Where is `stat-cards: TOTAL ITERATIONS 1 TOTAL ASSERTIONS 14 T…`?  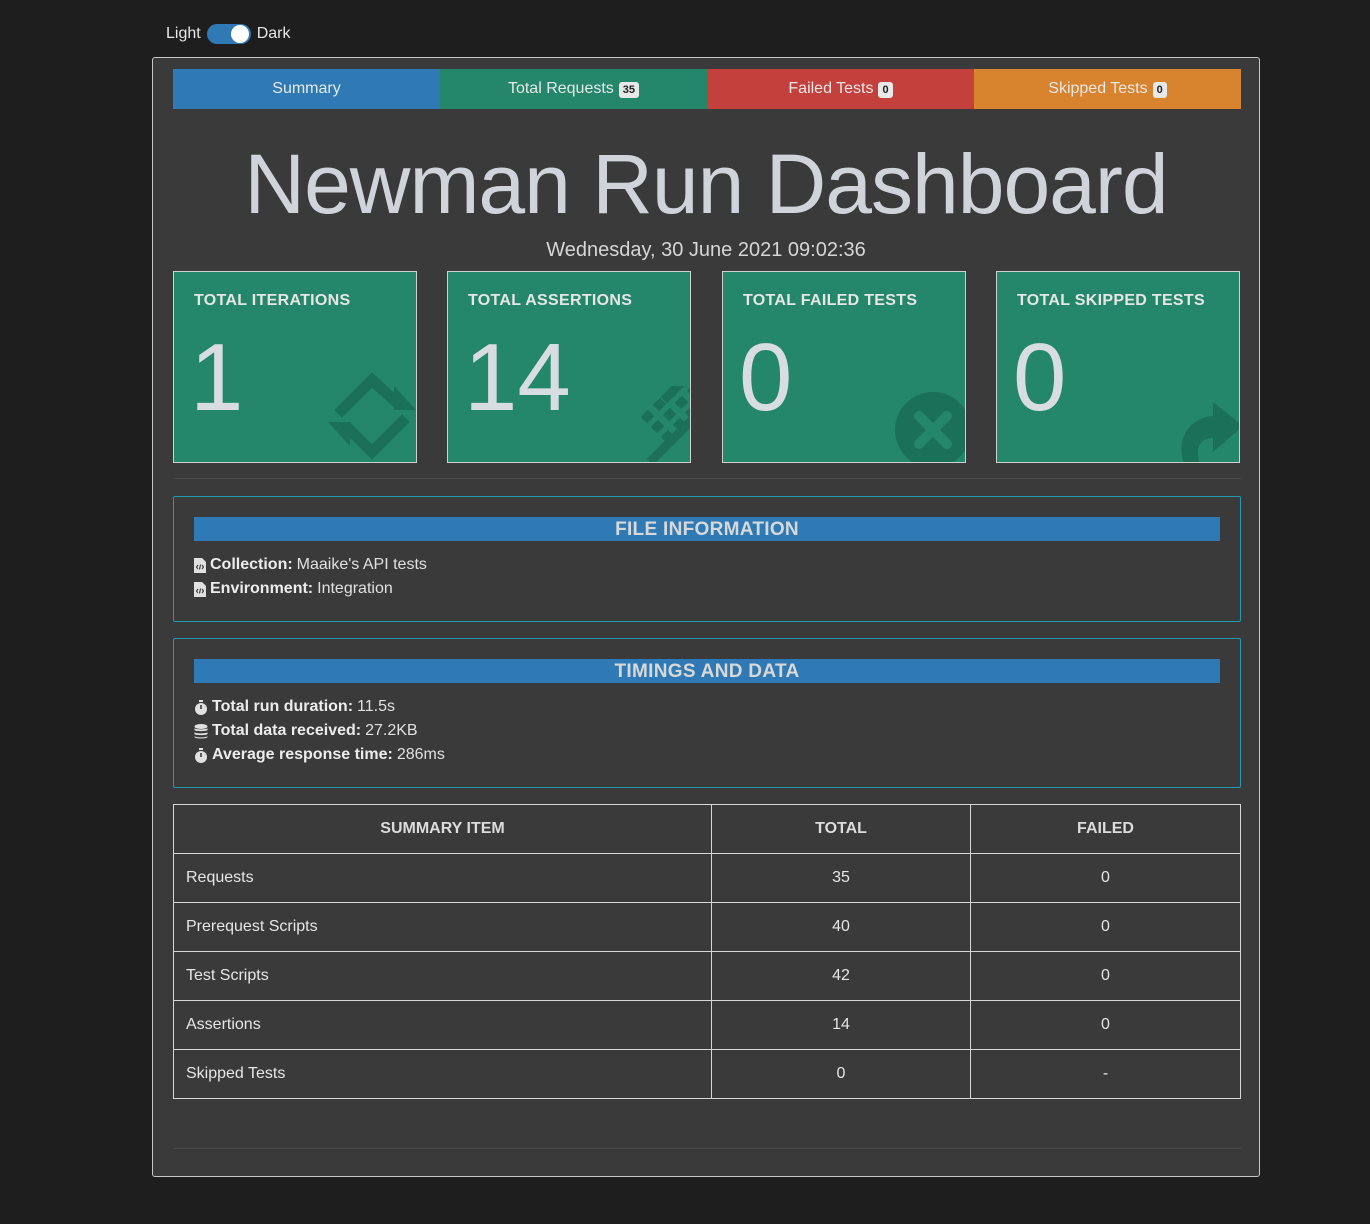
stat-cards: TOTAL ITERATIONS 1 TOTAL ASSERTIONS 14 T… is located at coordinates (707, 367).